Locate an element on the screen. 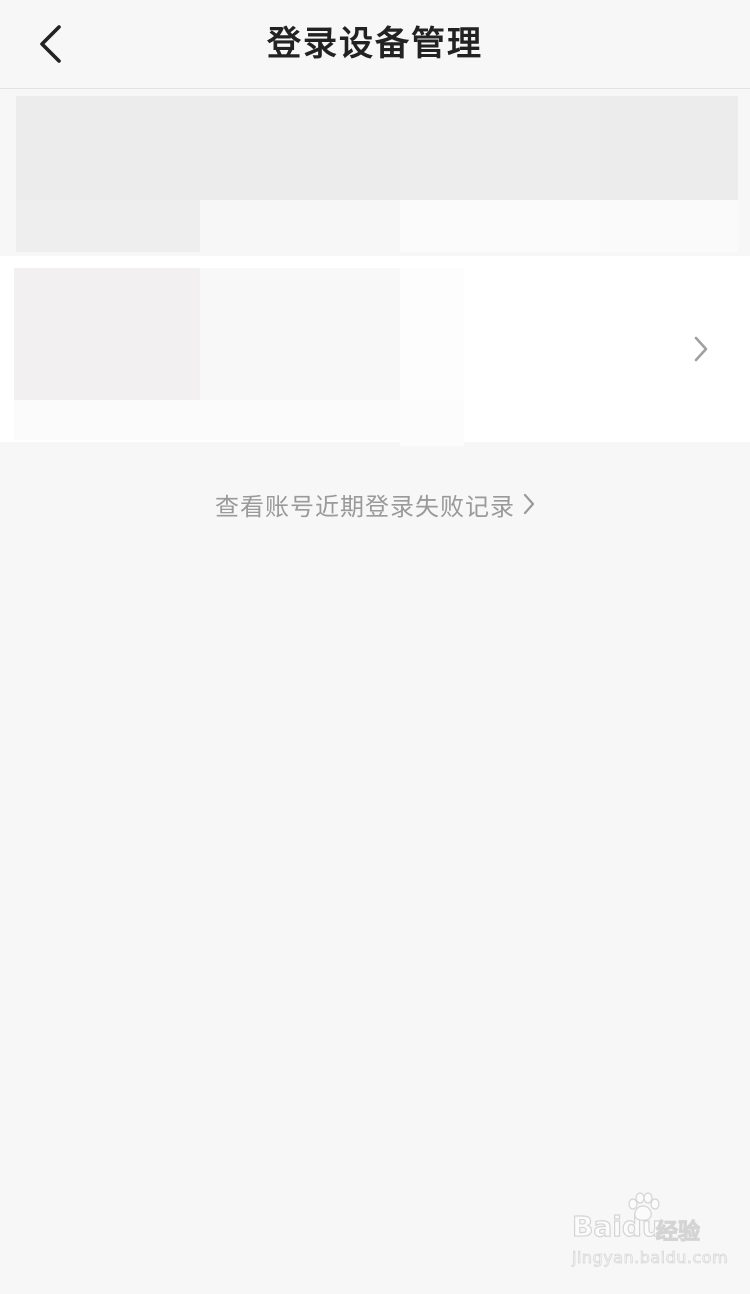 The width and height of the screenshot is (750, 1294). device-list-item is located at coordinates (375, 351).